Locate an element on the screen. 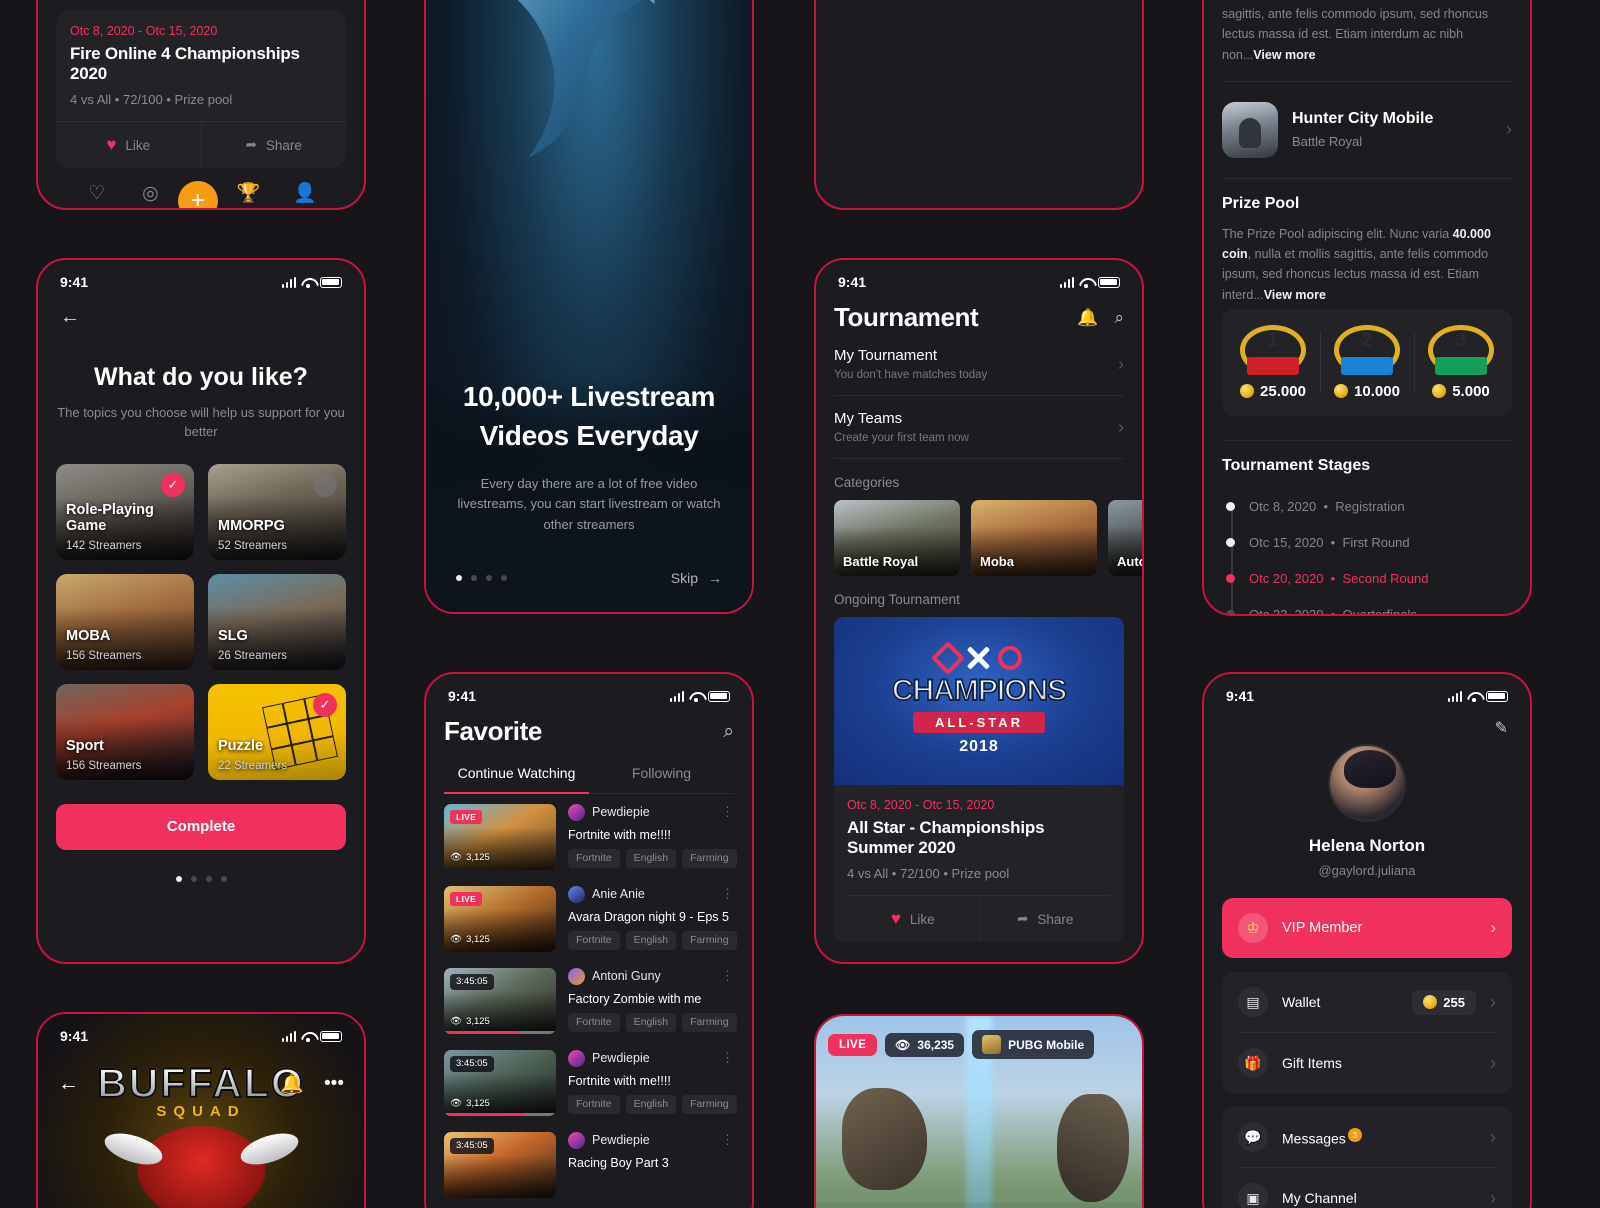 This screenshot has width=1600, height=1208. vip-member-button: ♔ VIP Member › is located at coordinates (1367, 928).